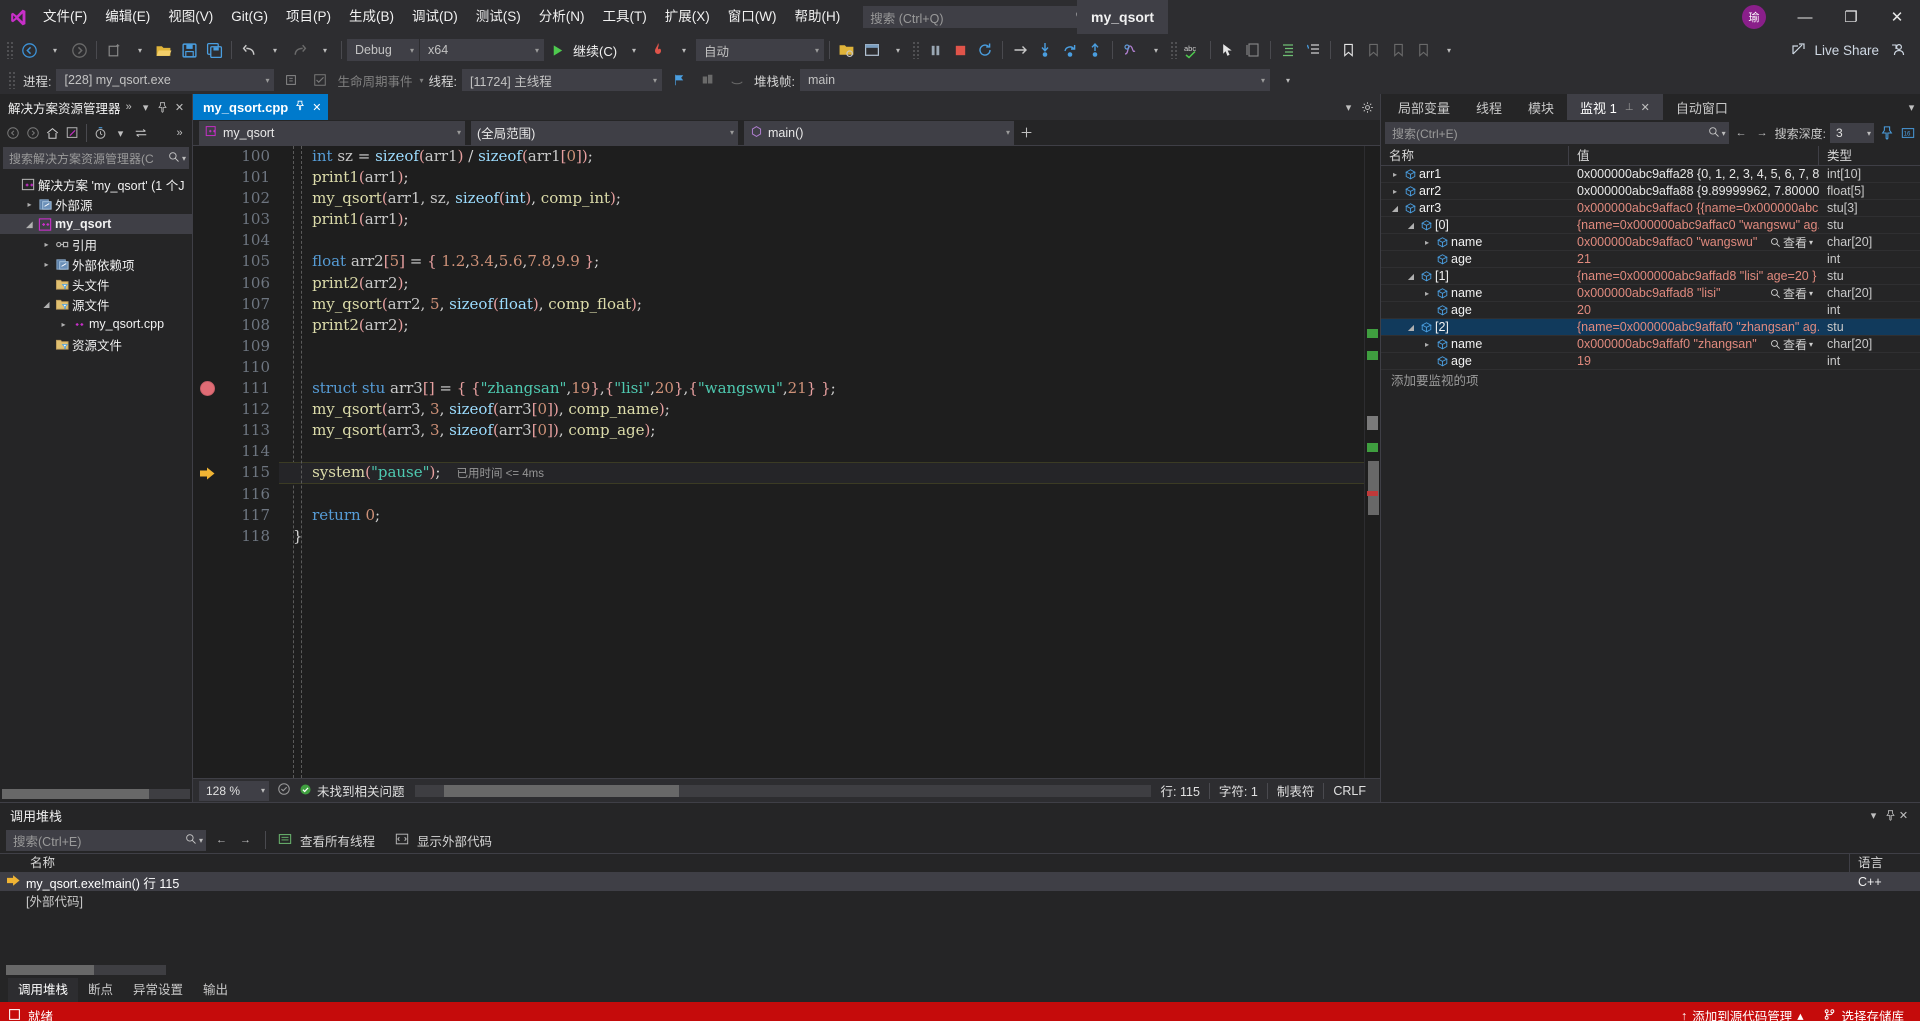 The width and height of the screenshot is (1920, 1021). What do you see at coordinates (120, 133) in the screenshot?
I see `pending-changes-dropdown: ▾` at bounding box center [120, 133].